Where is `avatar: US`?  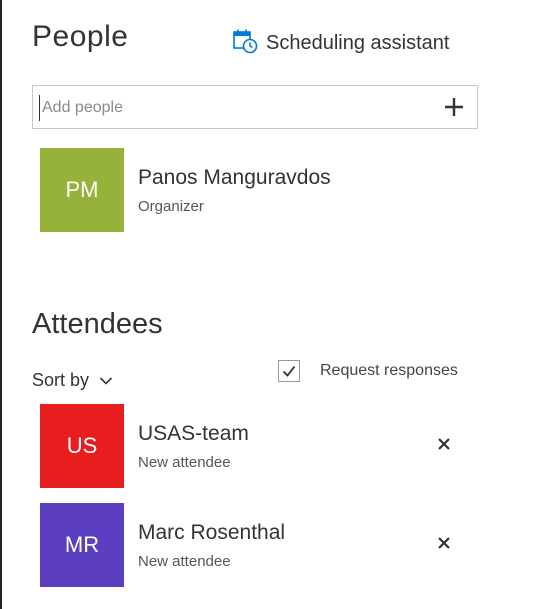 avatar: US is located at coordinates (82, 446).